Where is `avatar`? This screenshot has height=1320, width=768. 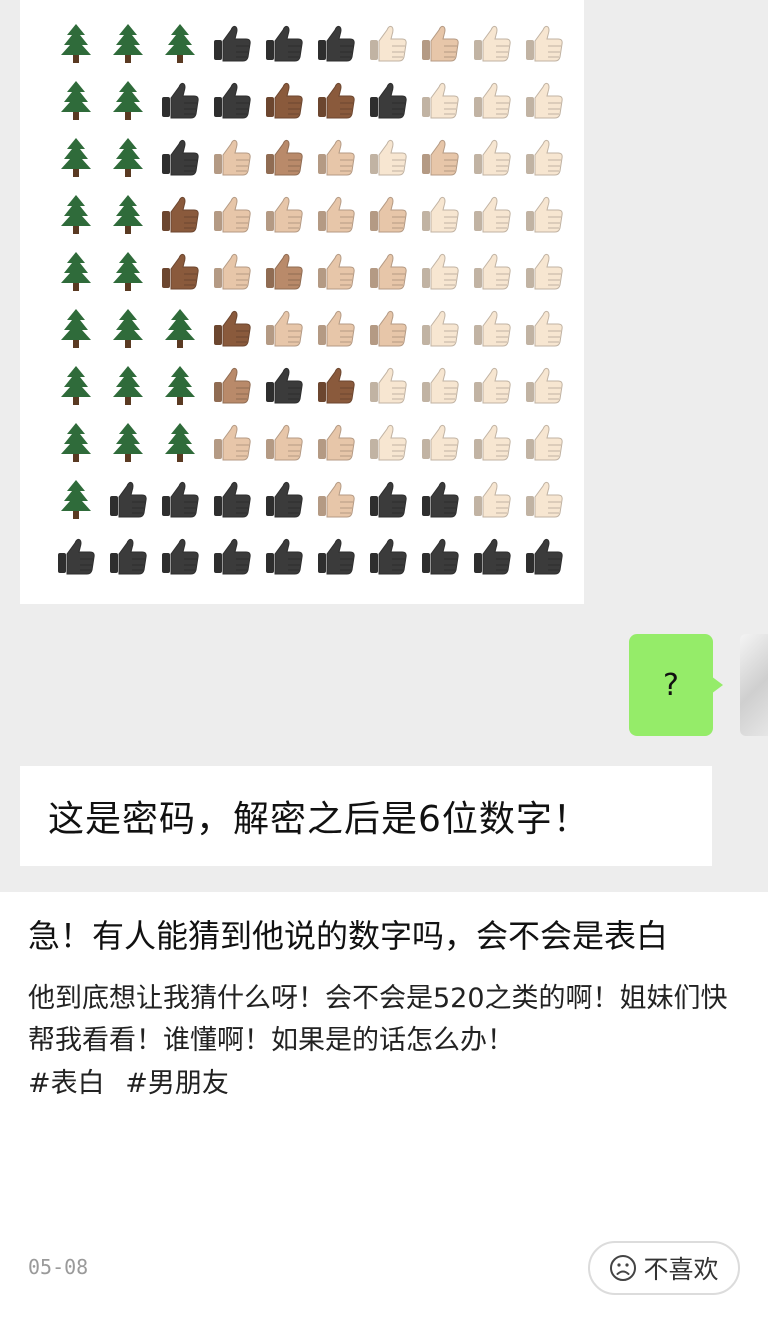 avatar is located at coordinates (754, 685).